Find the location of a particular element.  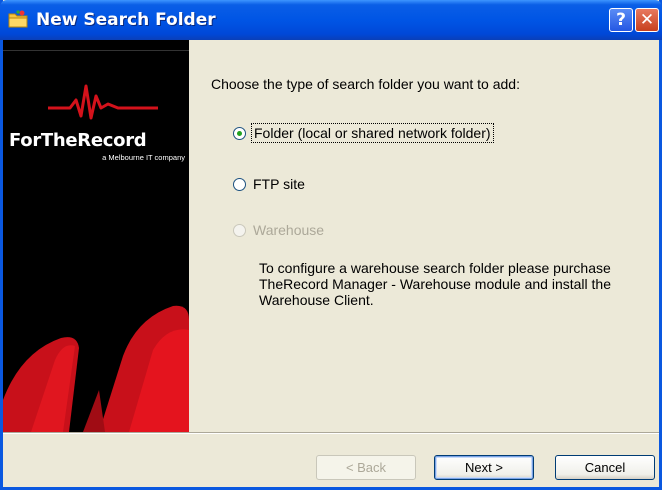

close-icon: ✕ is located at coordinates (647, 20).